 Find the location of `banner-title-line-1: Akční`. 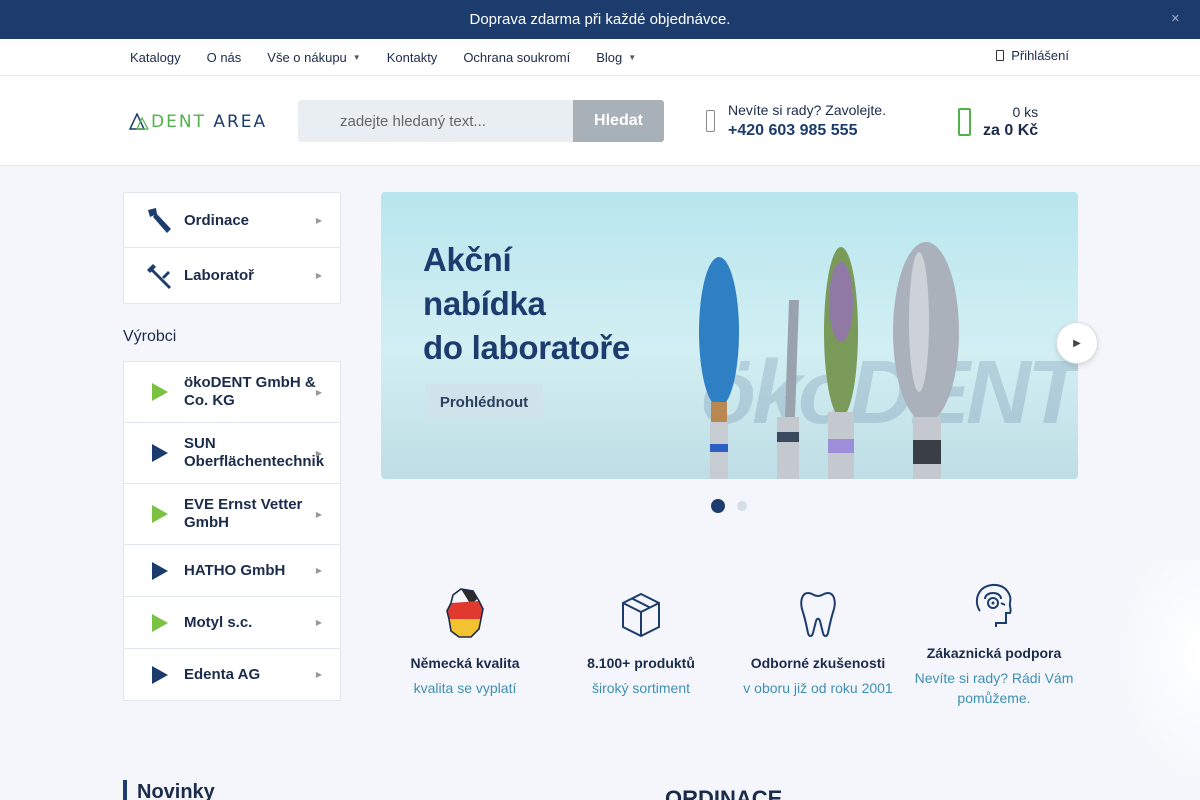

banner-title-line-1: Akční is located at coordinates (467, 259).